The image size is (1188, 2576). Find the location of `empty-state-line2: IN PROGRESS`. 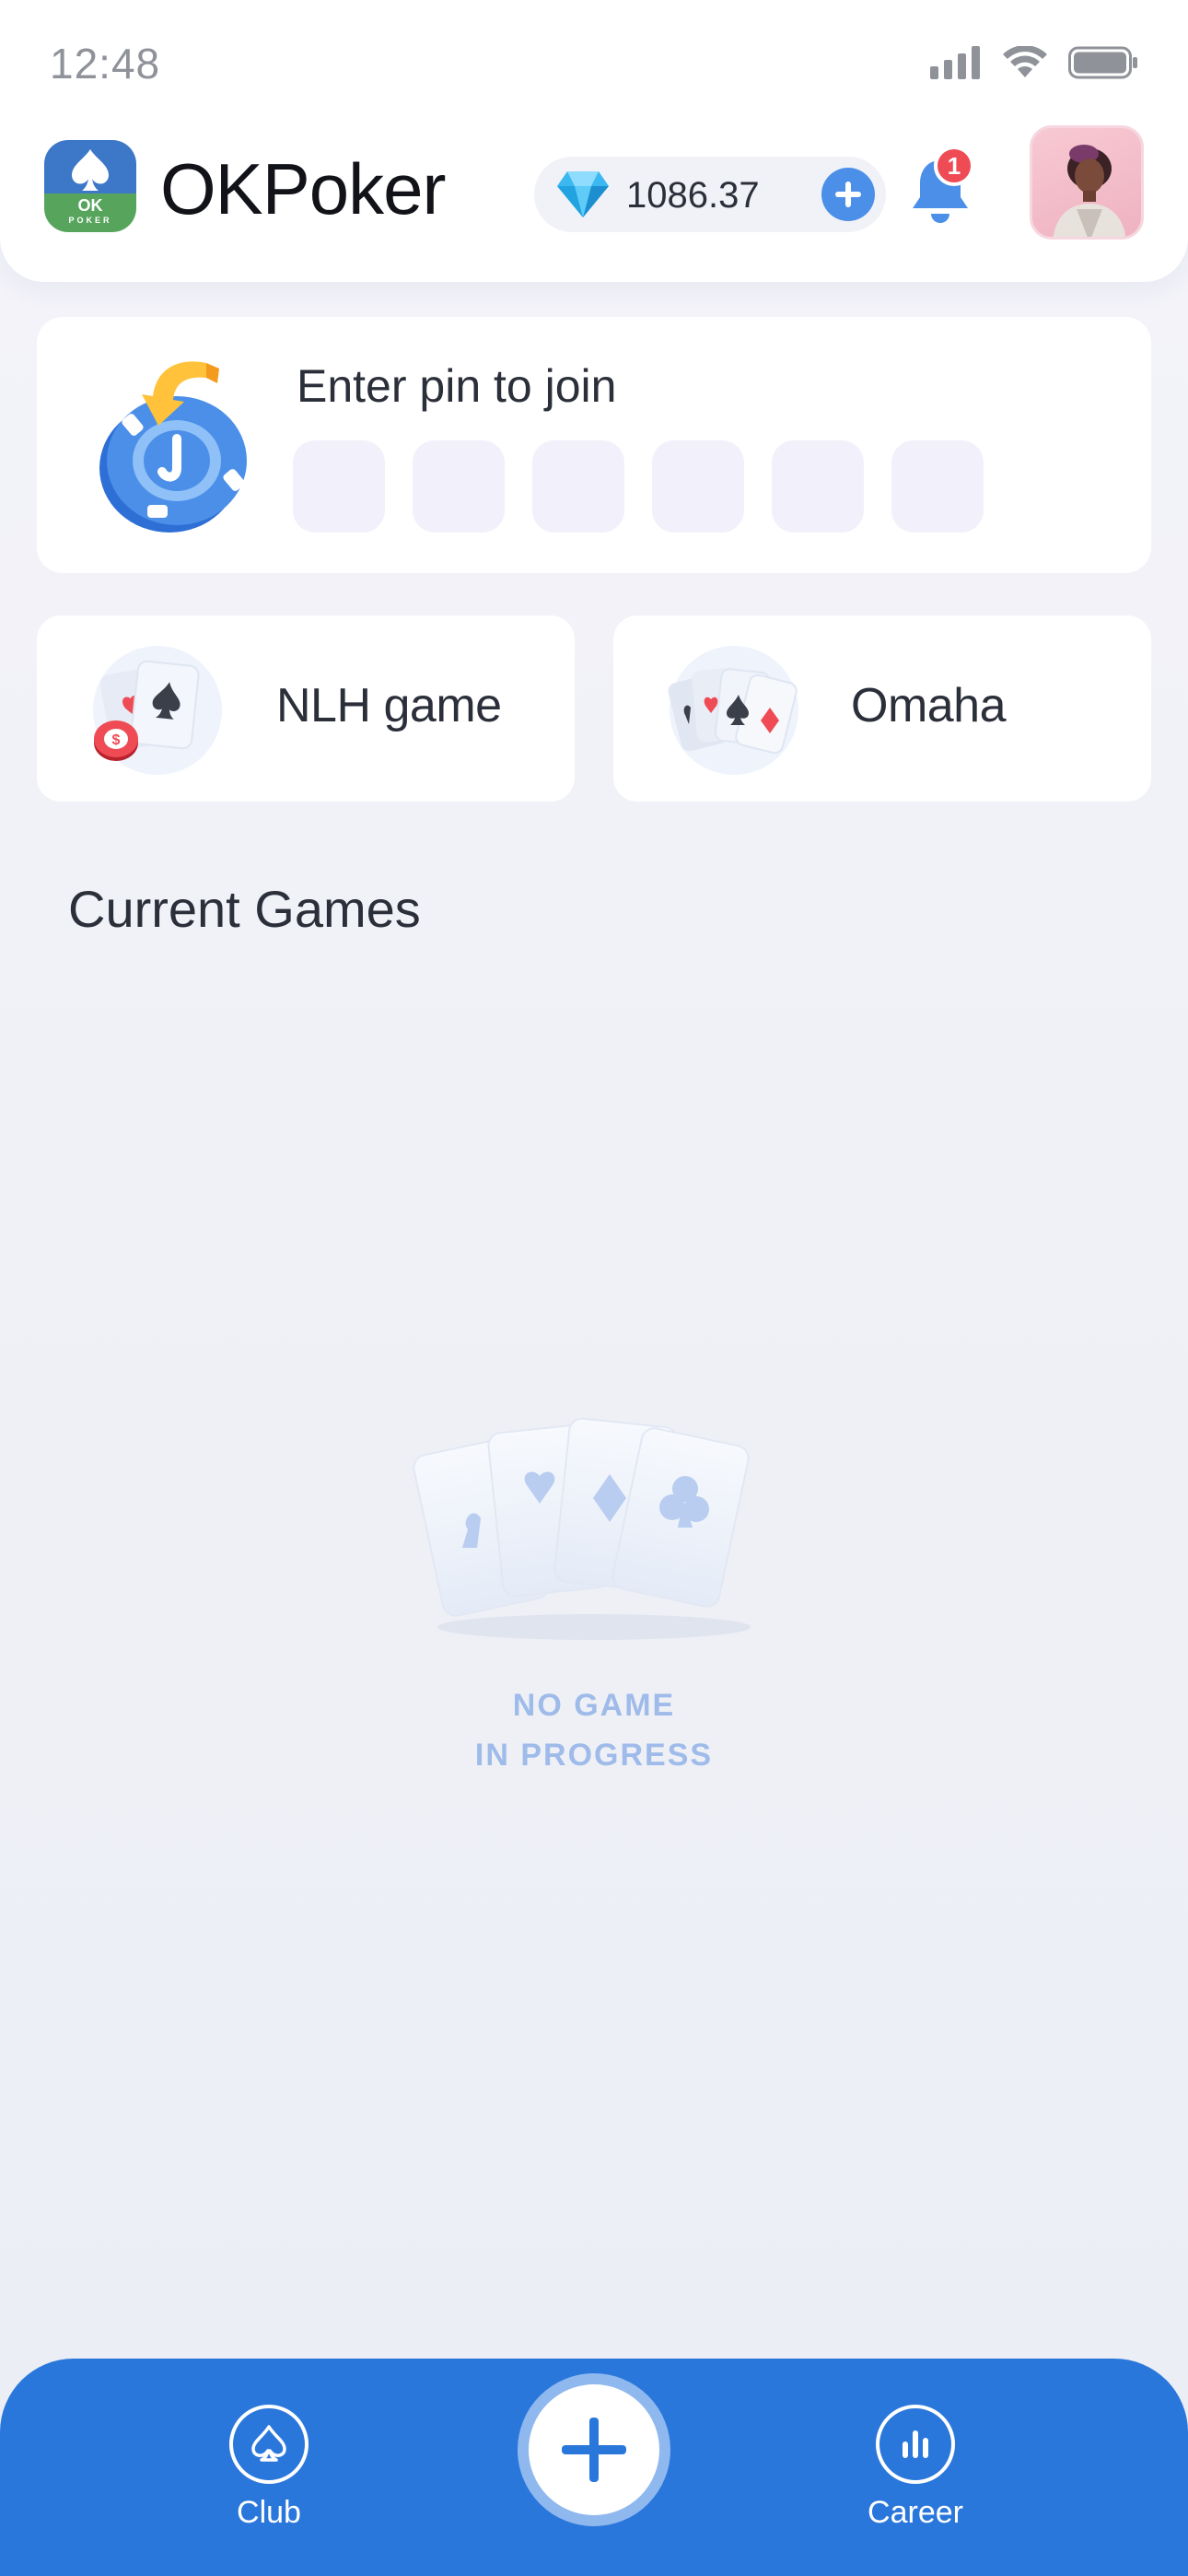

empty-state-line2: IN PROGRESS is located at coordinates (594, 1755).